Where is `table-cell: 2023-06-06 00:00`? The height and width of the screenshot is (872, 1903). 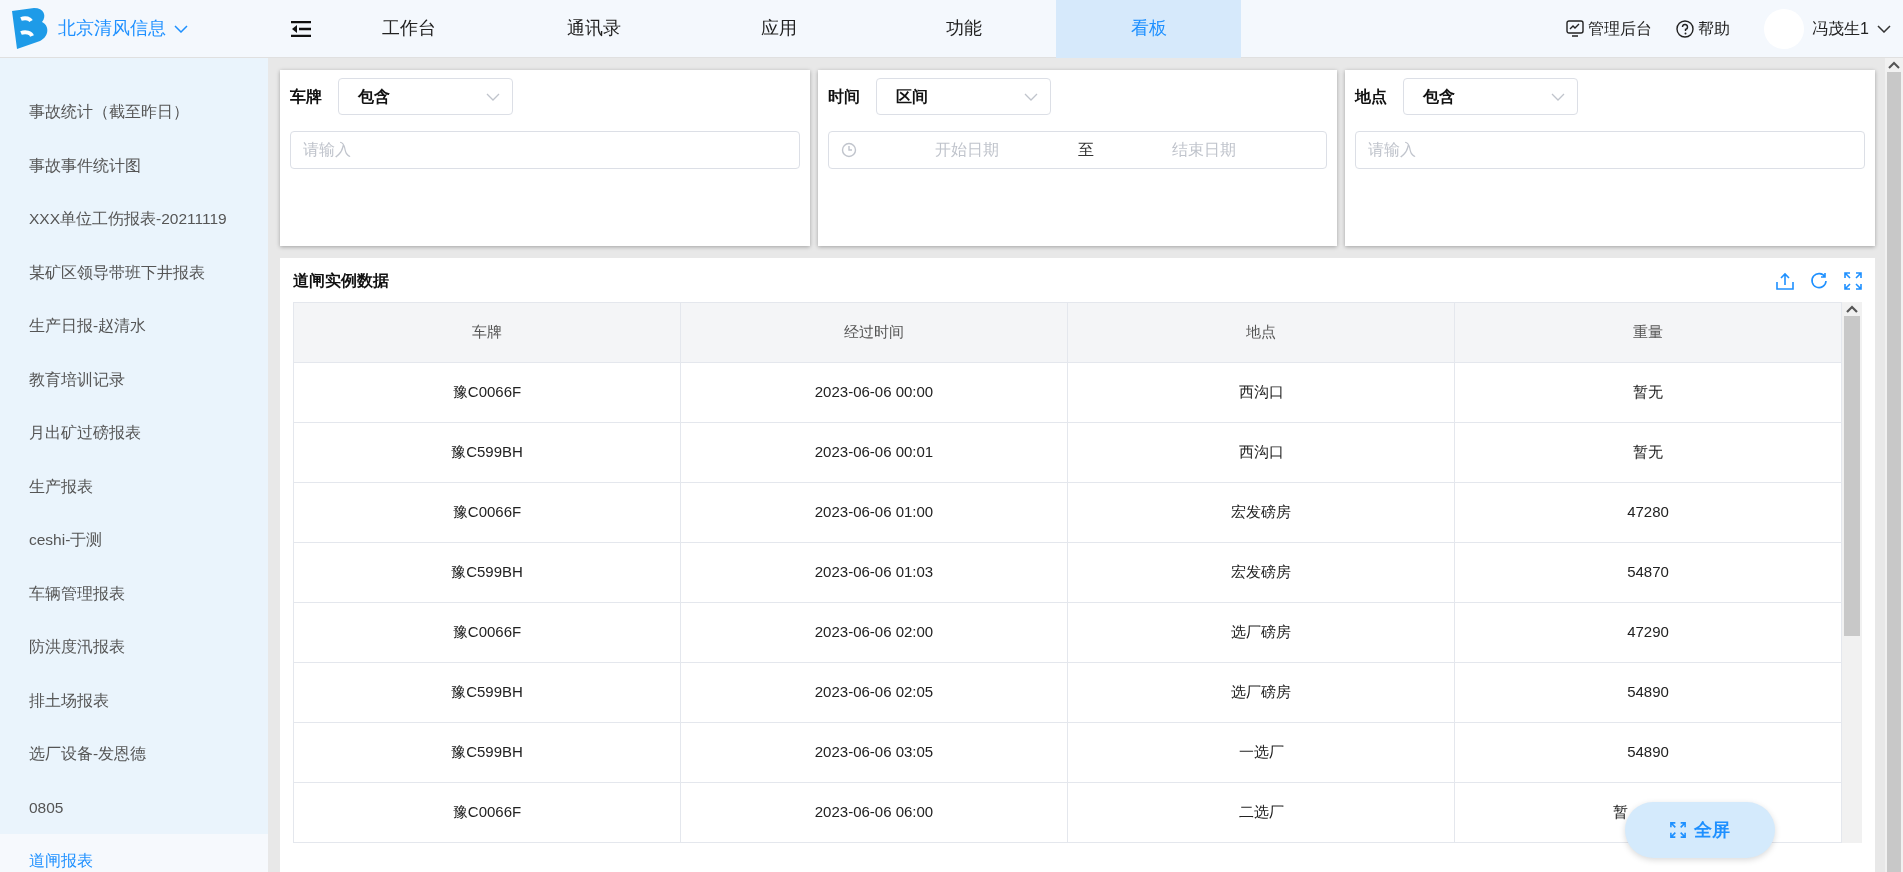
table-cell: 2023-06-06 00:00 is located at coordinates (874, 392).